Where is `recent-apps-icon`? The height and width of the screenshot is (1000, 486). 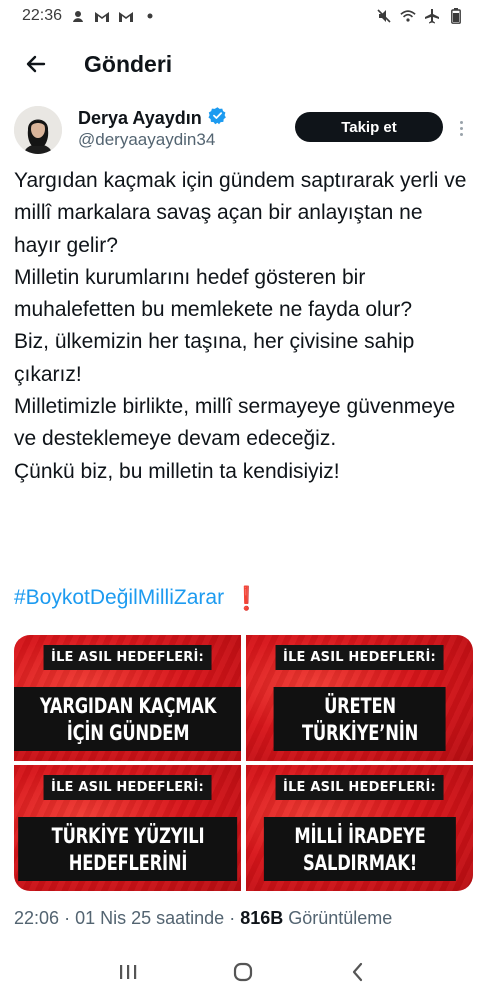 recent-apps-icon is located at coordinates (127, 972).